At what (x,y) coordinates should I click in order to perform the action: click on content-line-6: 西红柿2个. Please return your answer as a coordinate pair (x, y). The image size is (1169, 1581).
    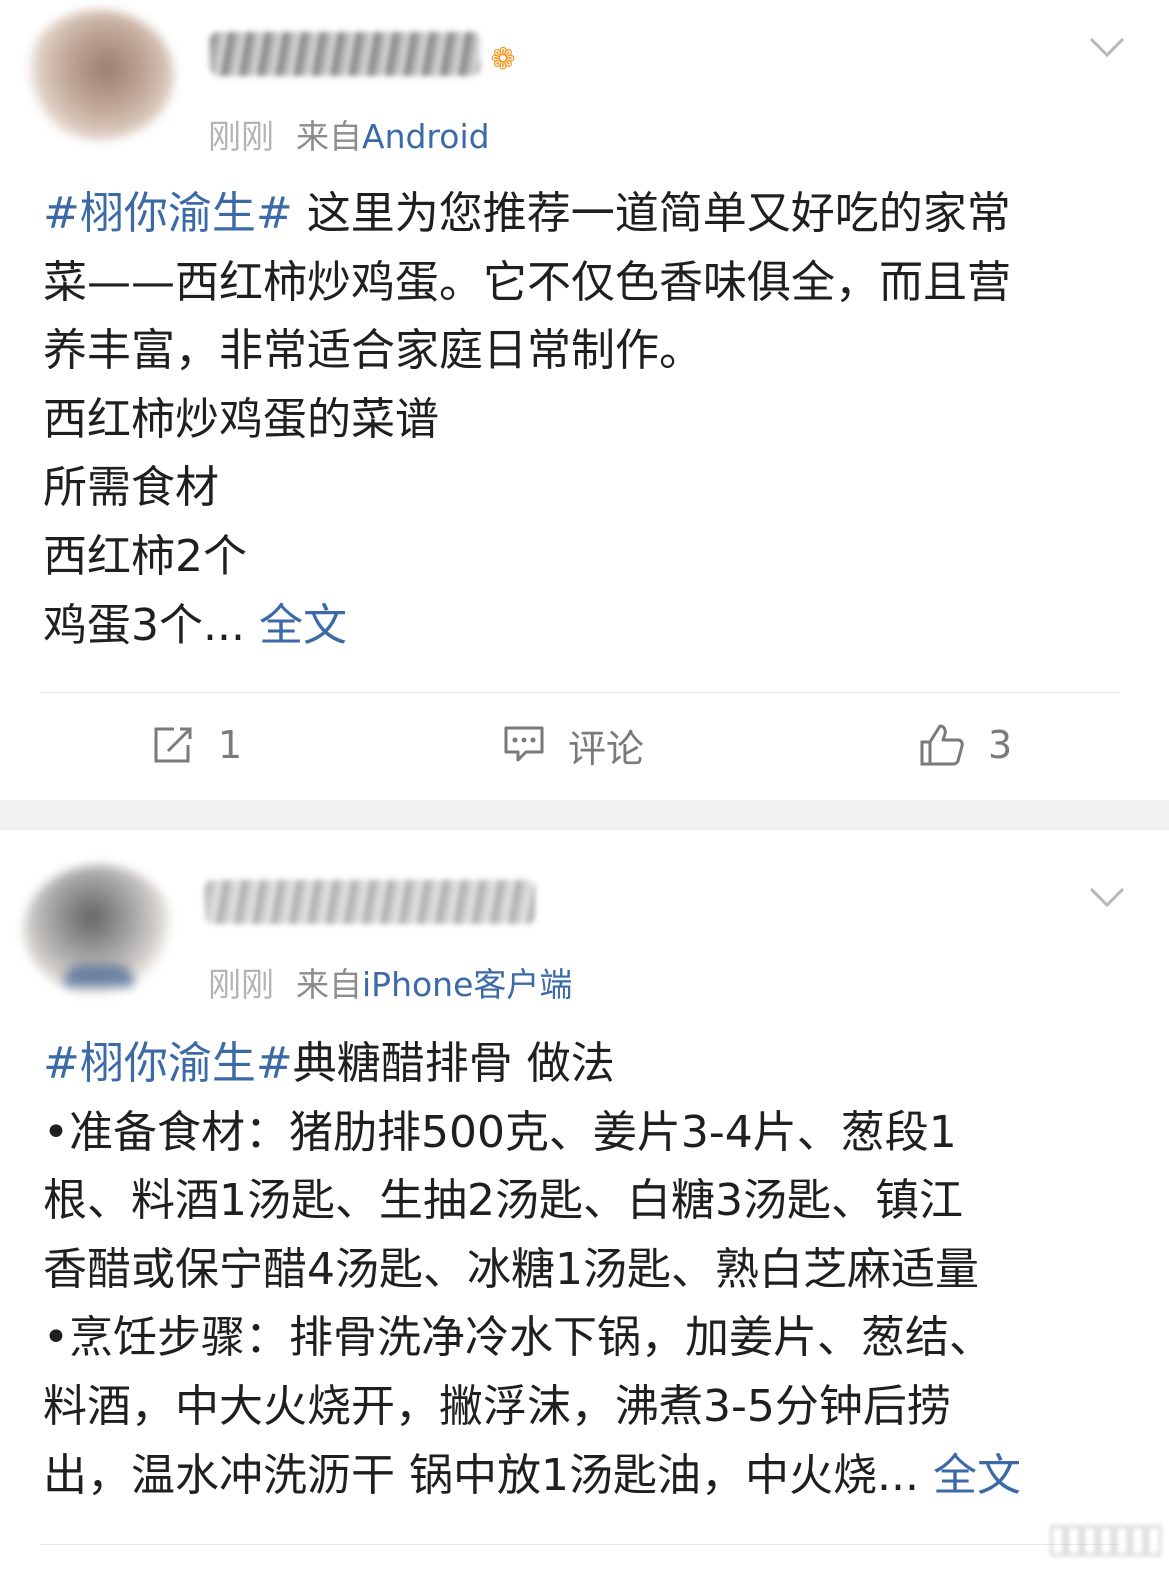
    Looking at the image, I should click on (145, 556).